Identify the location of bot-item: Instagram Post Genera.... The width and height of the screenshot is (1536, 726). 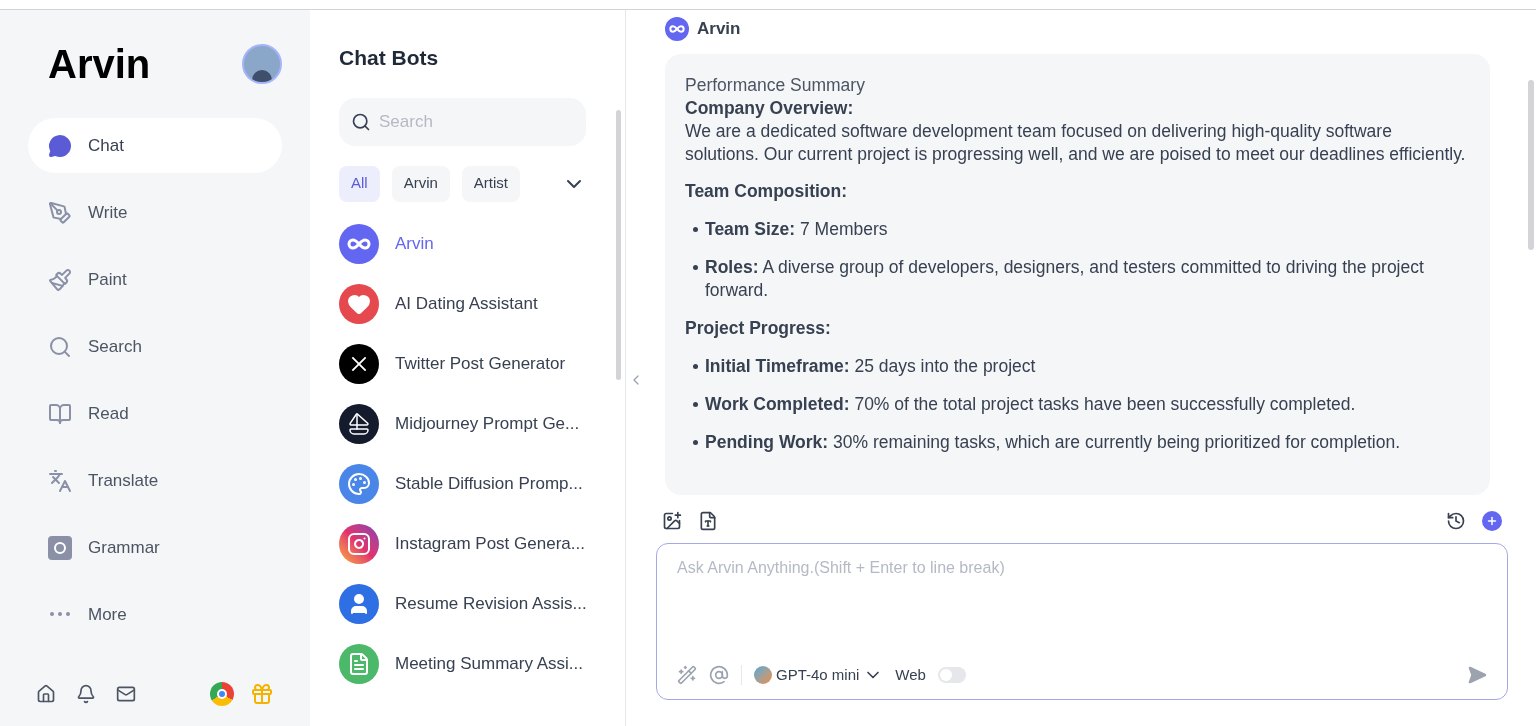
(462, 543).